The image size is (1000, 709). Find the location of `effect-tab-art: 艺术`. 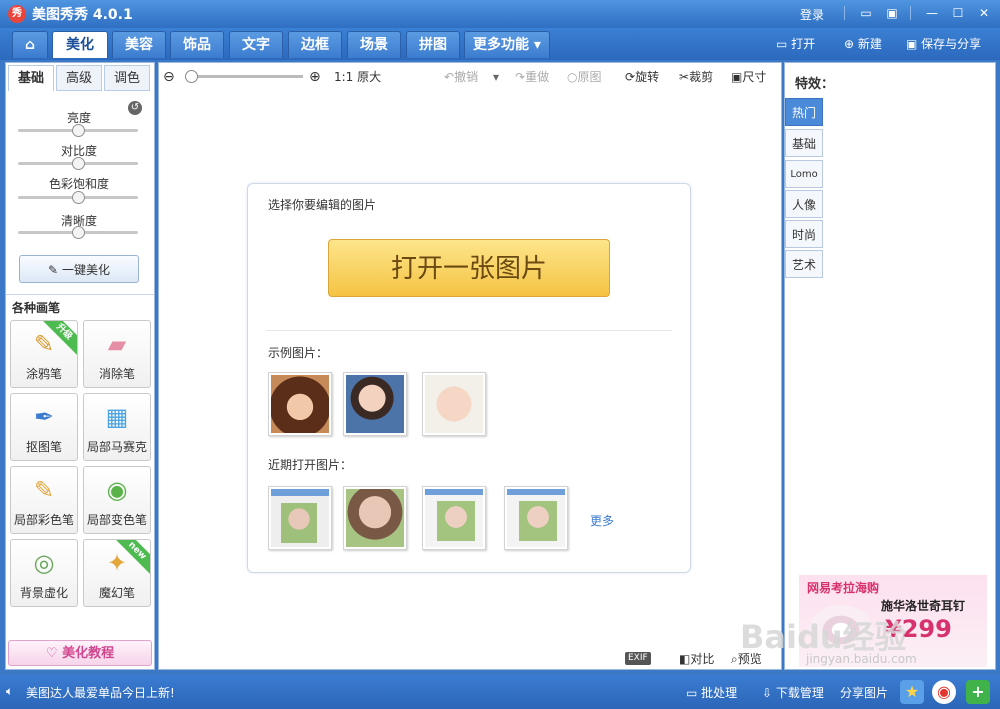

effect-tab-art: 艺术 is located at coordinates (804, 264).